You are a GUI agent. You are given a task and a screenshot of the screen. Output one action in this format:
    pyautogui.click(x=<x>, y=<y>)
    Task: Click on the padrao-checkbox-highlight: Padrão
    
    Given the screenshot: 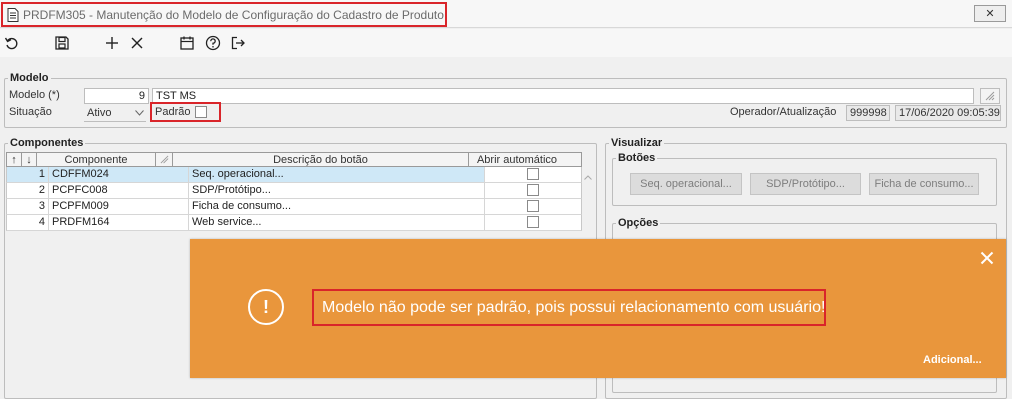 What is the action you would take?
    pyautogui.click(x=185, y=112)
    